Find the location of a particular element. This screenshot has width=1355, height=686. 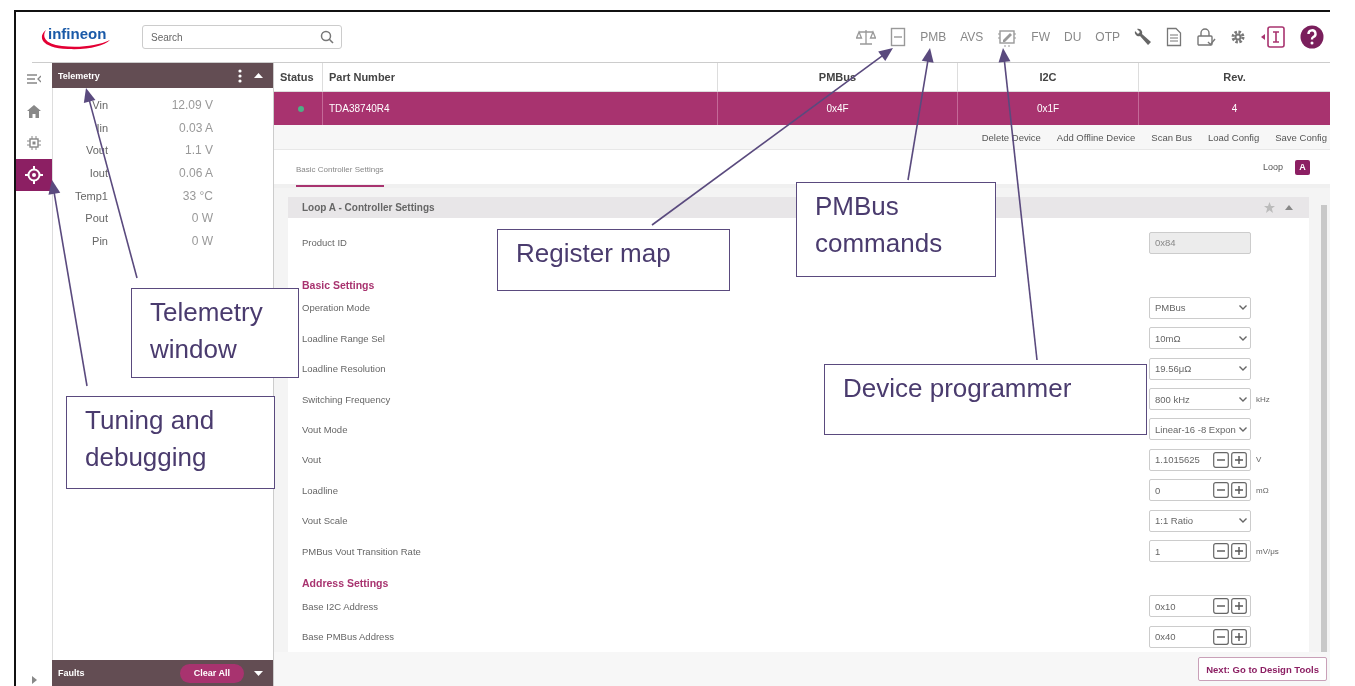

collapse-caret-icon is located at coordinates (258, 75).